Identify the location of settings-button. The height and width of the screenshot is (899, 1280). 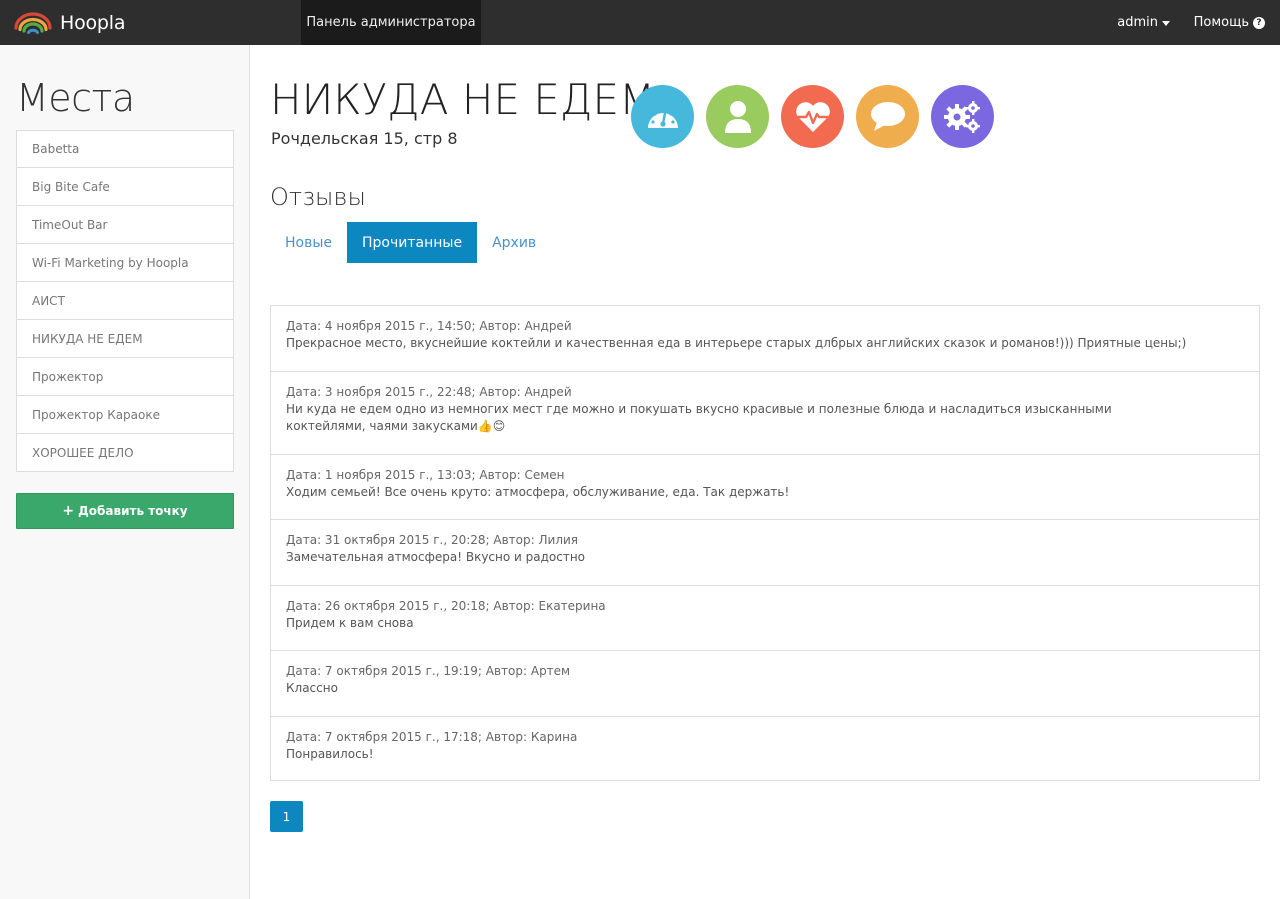
(962, 116).